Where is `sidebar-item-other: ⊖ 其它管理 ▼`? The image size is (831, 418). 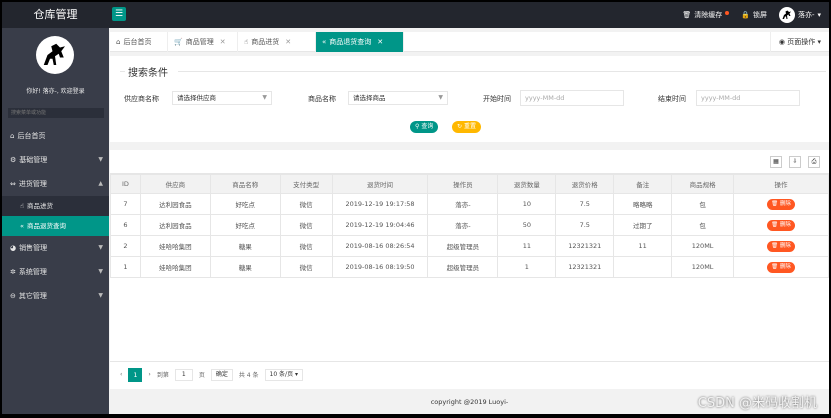
sidebar-item-other: ⊖ 其它管理 ▼ is located at coordinates (55, 296).